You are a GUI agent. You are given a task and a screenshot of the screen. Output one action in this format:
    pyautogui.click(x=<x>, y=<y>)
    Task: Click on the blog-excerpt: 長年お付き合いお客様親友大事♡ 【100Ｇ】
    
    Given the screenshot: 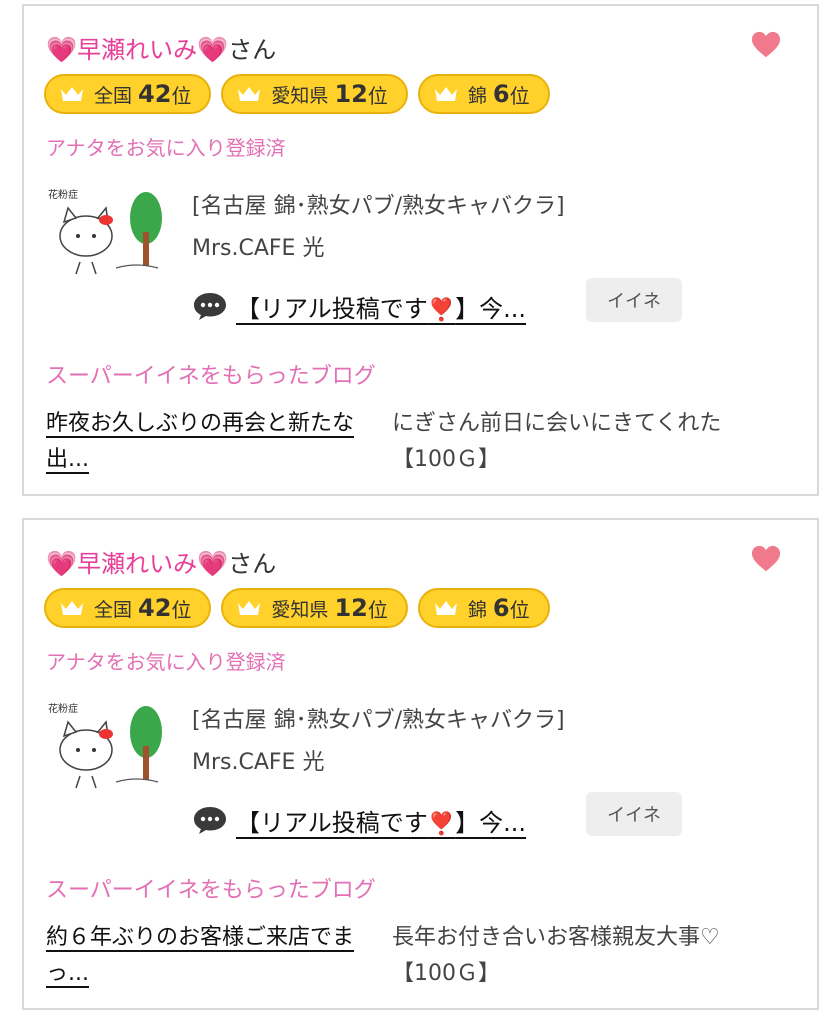 What is the action you would take?
    pyautogui.click(x=592, y=956)
    